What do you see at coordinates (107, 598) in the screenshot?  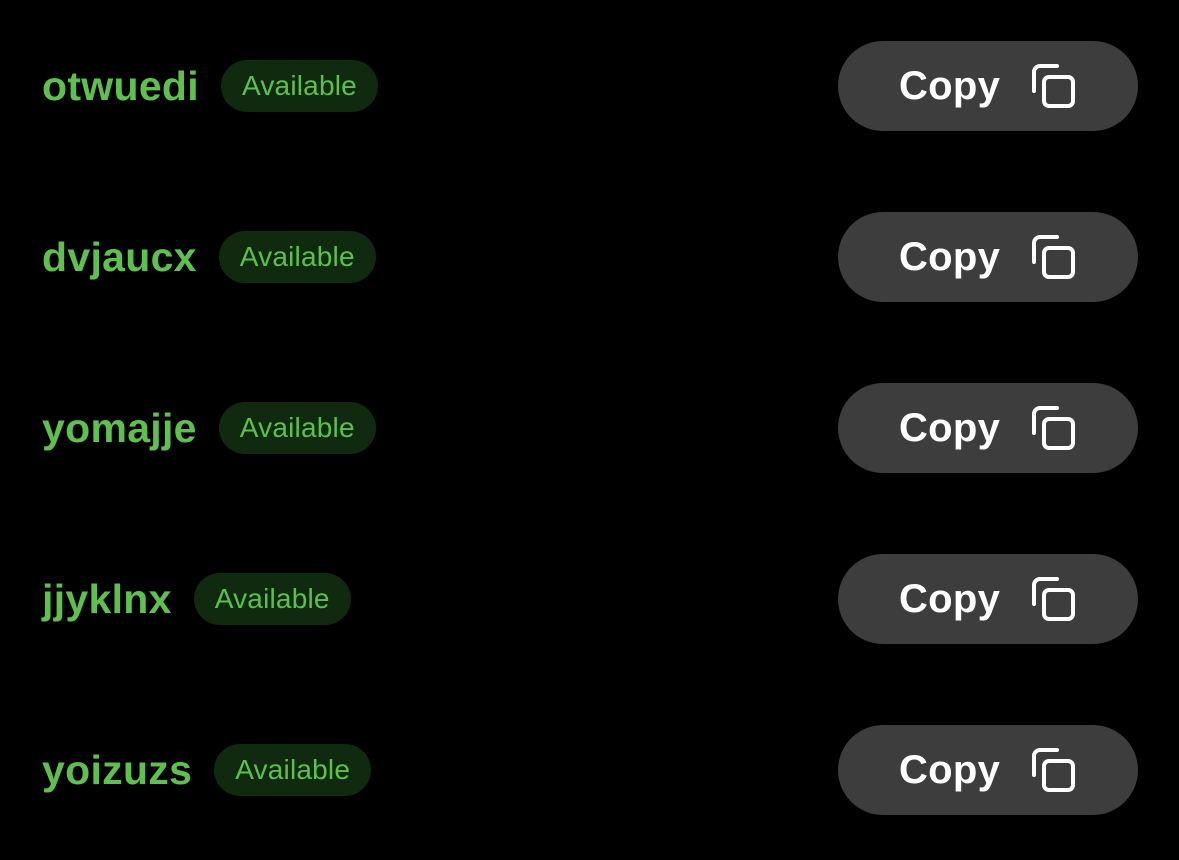 I see `username: jjyklnx` at bounding box center [107, 598].